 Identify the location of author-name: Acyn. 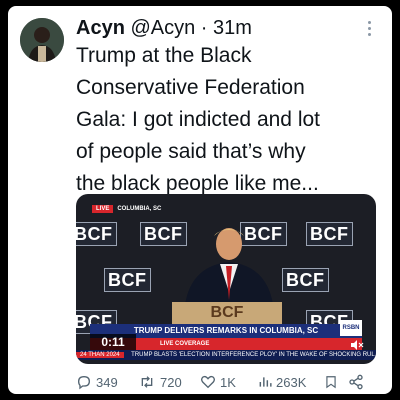
(100, 28).